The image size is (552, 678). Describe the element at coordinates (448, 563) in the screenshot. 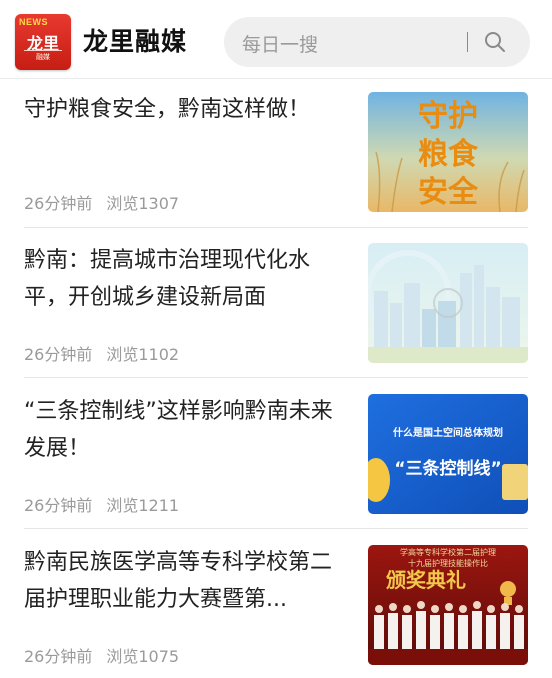

I see `thumb-banner-text-2: 十九届护理技能操作比` at that location.